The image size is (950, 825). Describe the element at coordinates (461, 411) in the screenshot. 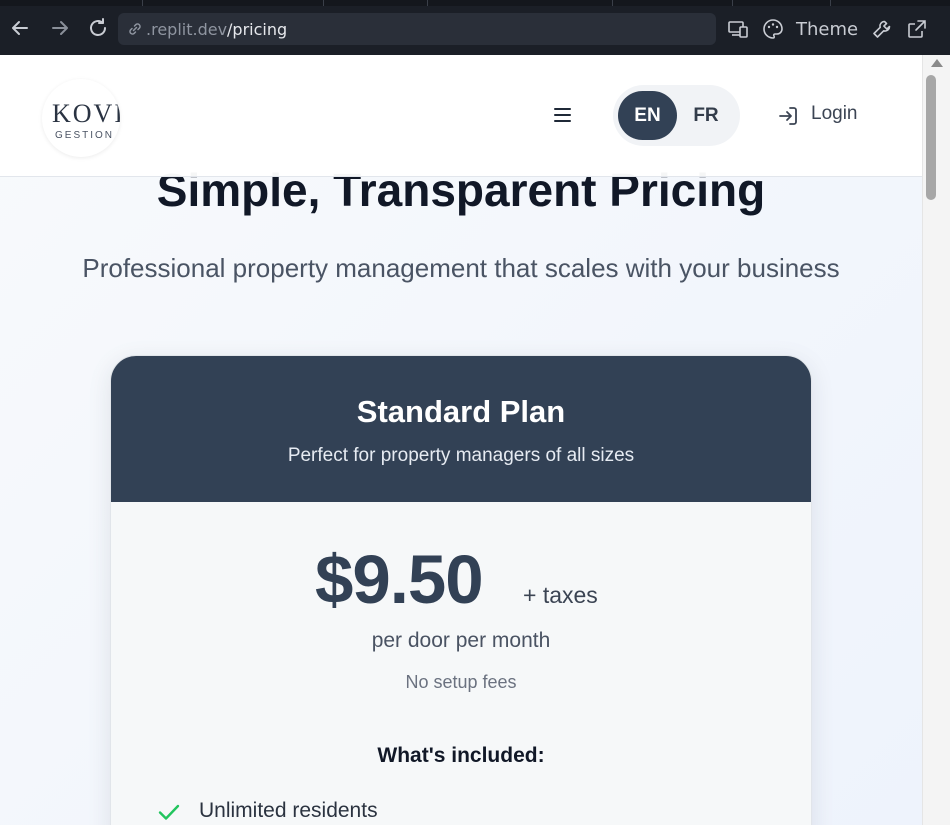

I see `plan-name: Standard Plan` at that location.